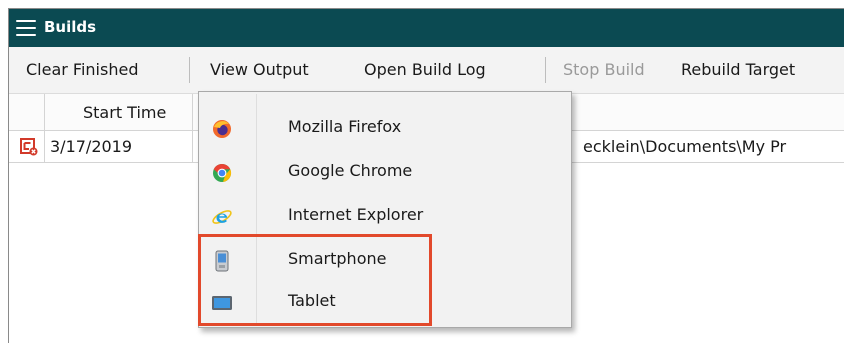  Describe the element at coordinates (222, 217) in the screenshot. I see `internet-explorer-icon` at that location.